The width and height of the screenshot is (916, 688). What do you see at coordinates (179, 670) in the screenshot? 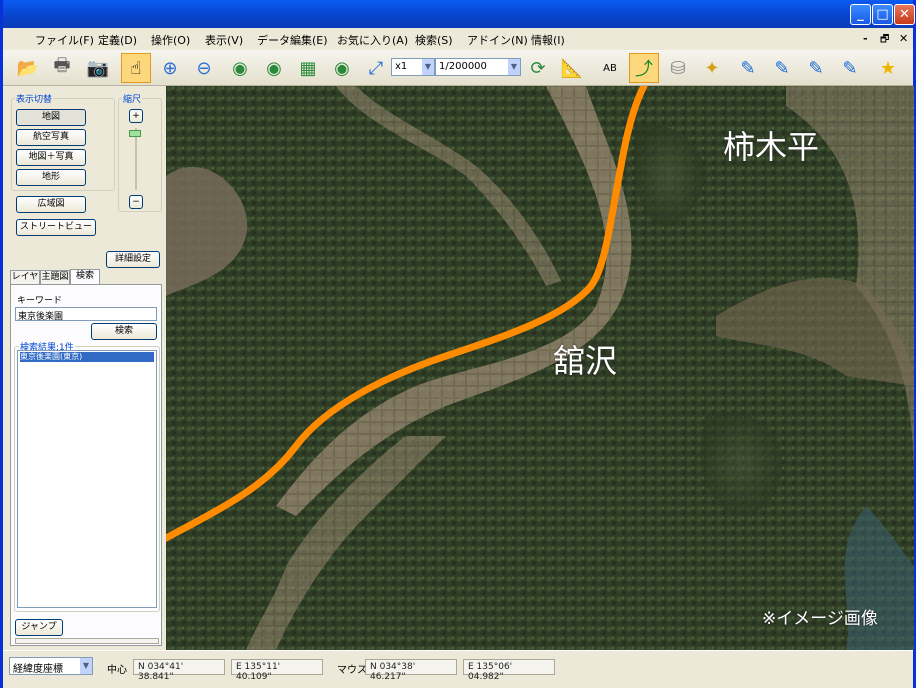
I see `center-latitude: N 034°41' 38.841"` at bounding box center [179, 670].